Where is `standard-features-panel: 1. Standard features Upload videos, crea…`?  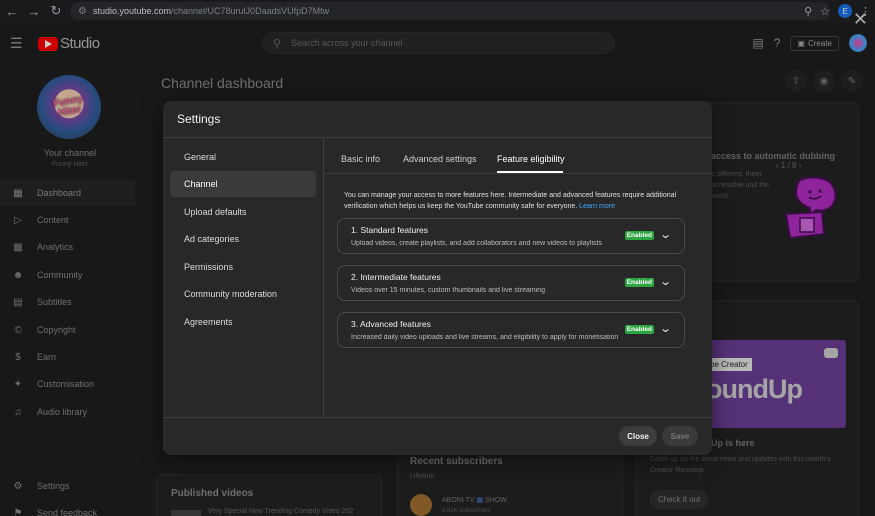 standard-features-panel: 1. Standard features Upload videos, crea… is located at coordinates (511, 236).